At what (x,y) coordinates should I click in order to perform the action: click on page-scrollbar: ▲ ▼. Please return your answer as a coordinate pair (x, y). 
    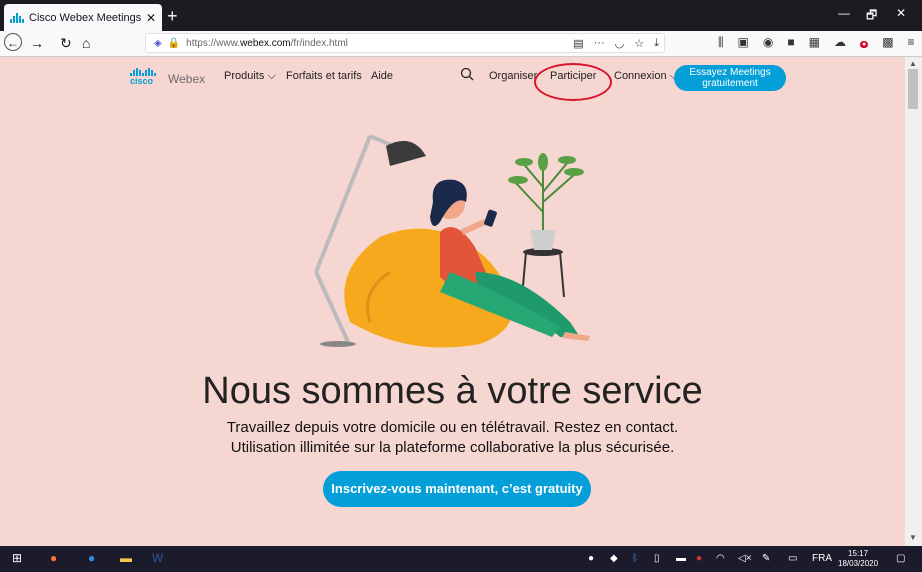
    Looking at the image, I should click on (913, 301).